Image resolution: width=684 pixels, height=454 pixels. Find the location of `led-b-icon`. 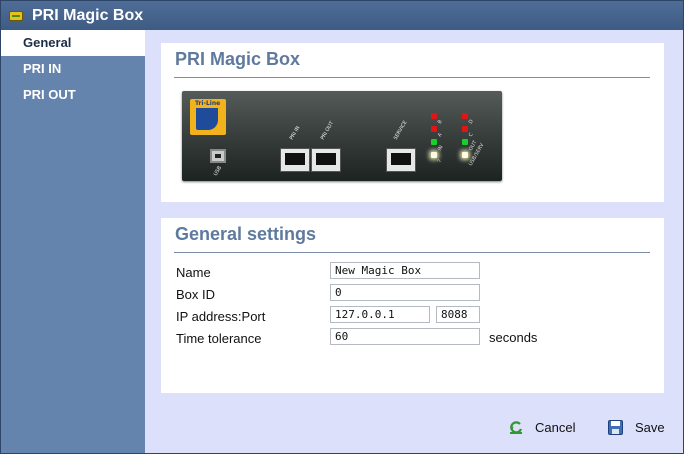

led-b-icon is located at coordinates (434, 116).